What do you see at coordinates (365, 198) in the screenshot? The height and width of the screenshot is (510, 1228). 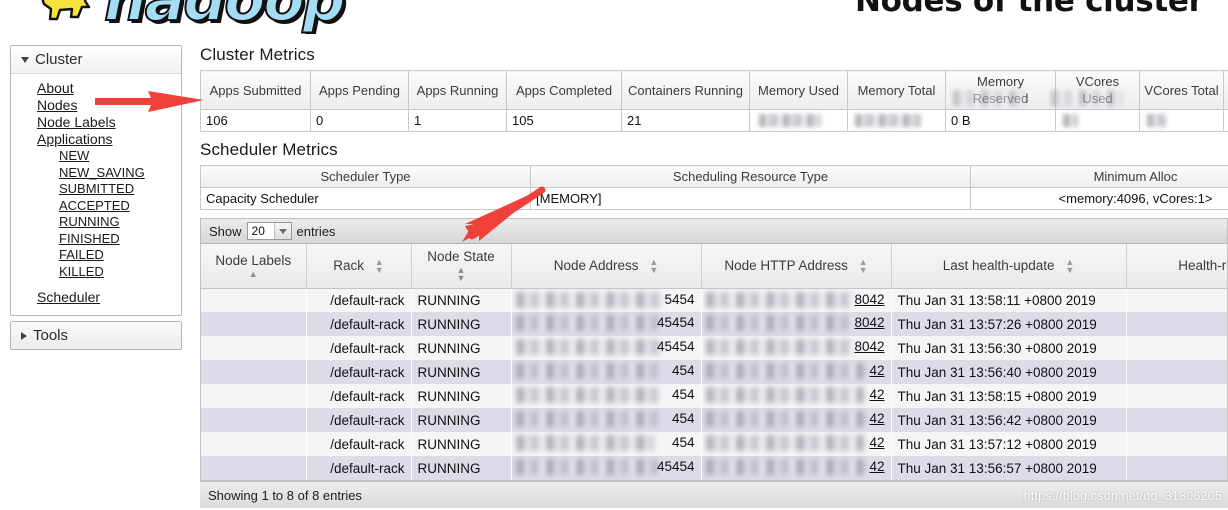 I see `val-scheduler-type: Capacity Scheduler` at bounding box center [365, 198].